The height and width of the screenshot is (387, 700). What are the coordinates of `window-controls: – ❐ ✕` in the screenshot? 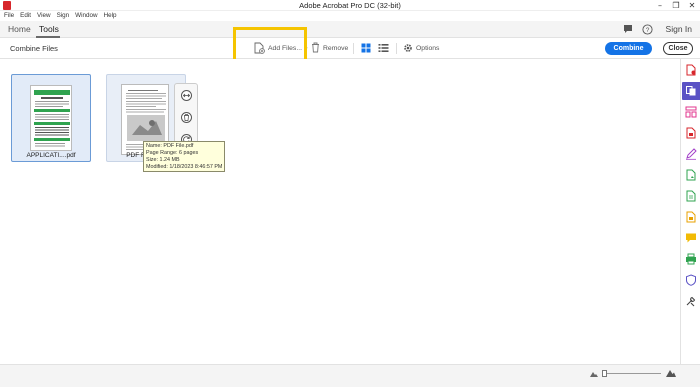 It's located at (676, 5).